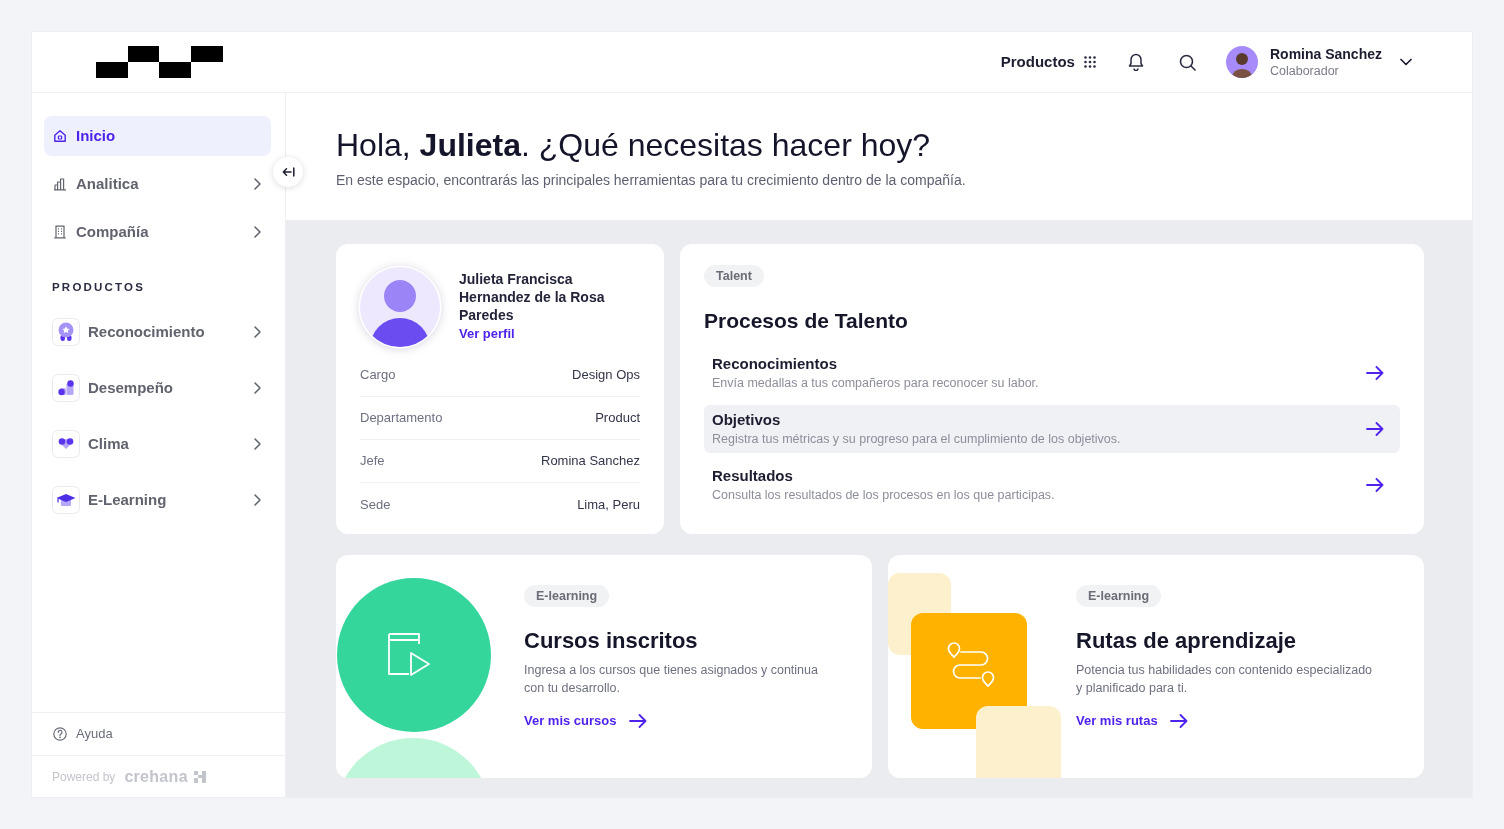 The image size is (1504, 829). I want to click on brand-name: crehana, so click(156, 776).